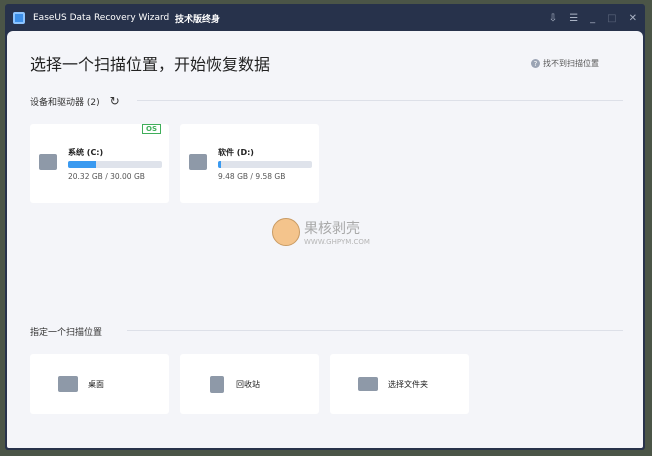 The image size is (652, 456). Describe the element at coordinates (611, 18) in the screenshot. I see `maximize-button: □` at that location.